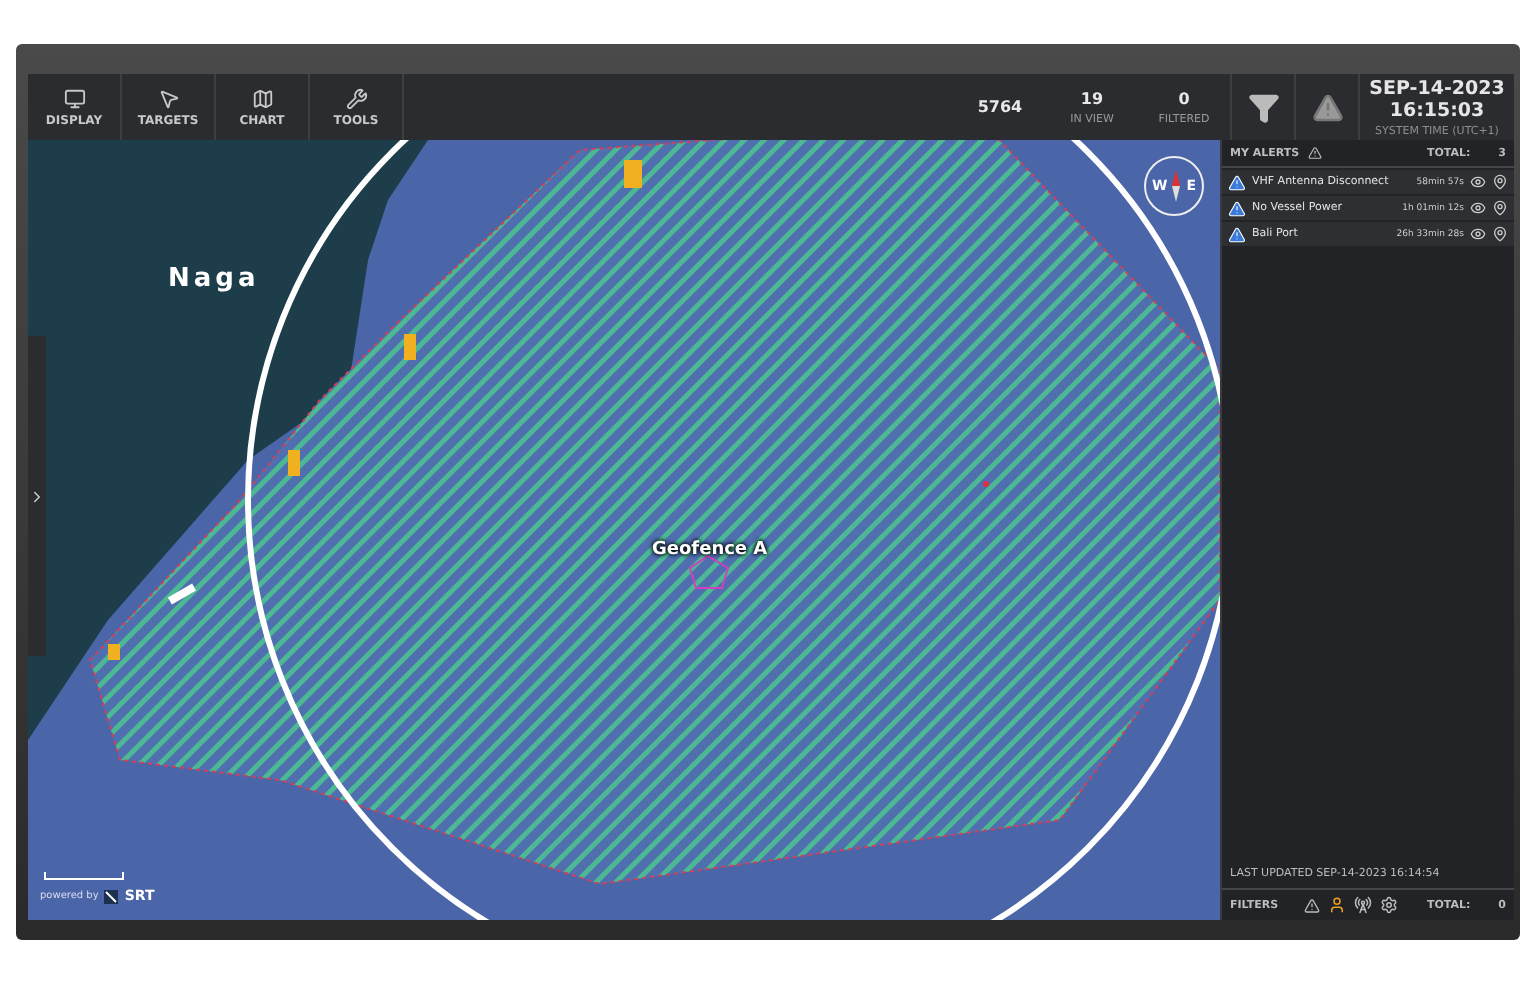 The width and height of the screenshot is (1536, 1000). I want to click on cursor-icon, so click(168, 98).